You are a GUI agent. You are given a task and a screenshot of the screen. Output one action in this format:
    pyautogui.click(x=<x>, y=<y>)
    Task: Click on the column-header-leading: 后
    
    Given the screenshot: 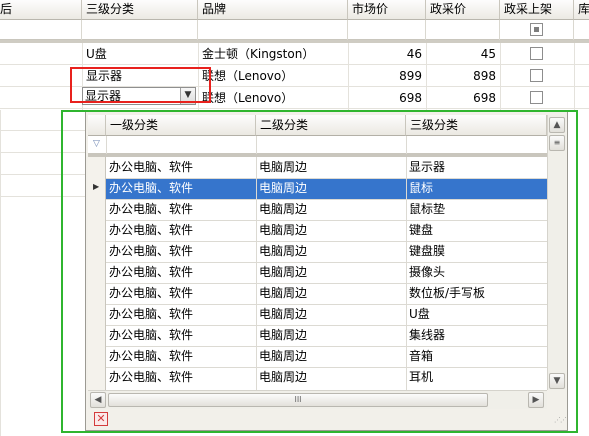 What is the action you would take?
    pyautogui.click(x=41, y=10)
    